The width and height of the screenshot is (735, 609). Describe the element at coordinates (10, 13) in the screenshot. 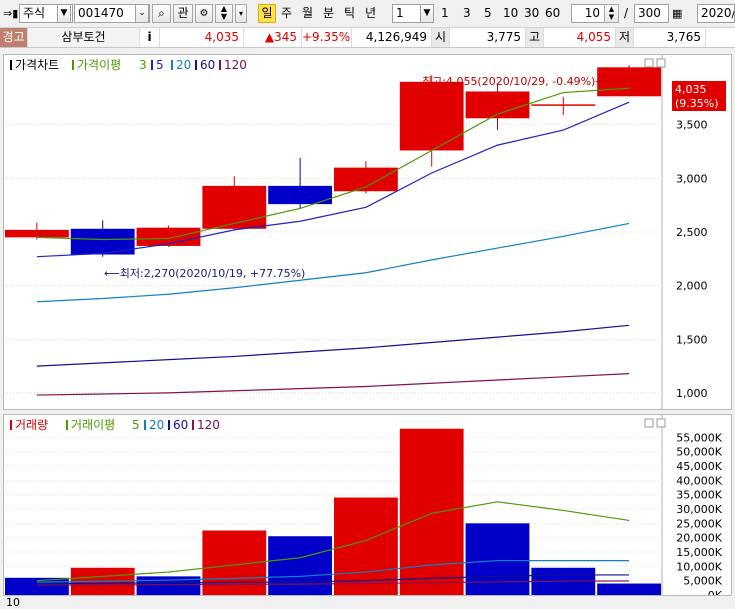

I see `link-arrow-icon: ⇒▮` at that location.